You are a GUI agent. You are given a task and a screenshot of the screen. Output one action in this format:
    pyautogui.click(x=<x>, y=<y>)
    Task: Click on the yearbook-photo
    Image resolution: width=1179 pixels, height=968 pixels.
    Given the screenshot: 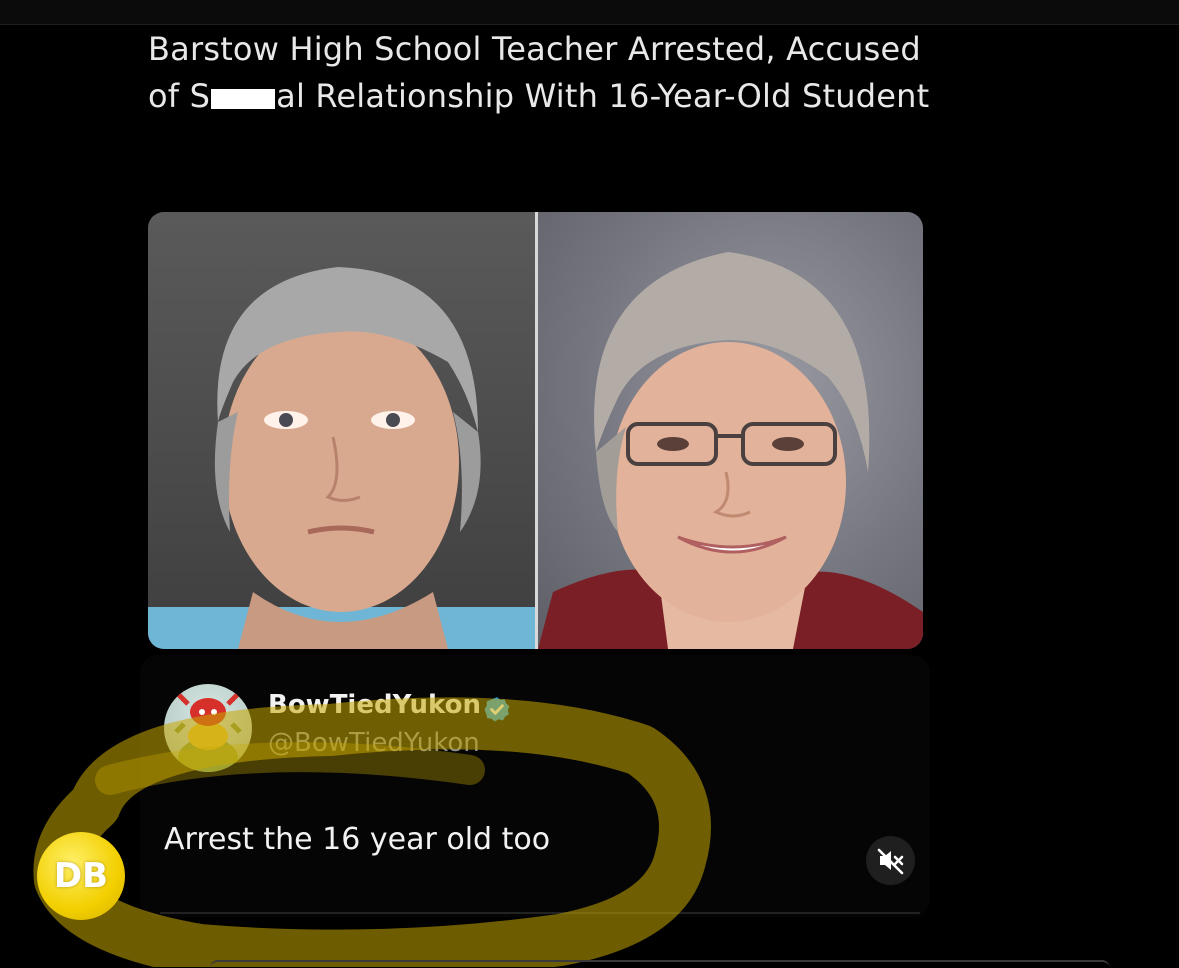 What is the action you would take?
    pyautogui.click(x=730, y=430)
    